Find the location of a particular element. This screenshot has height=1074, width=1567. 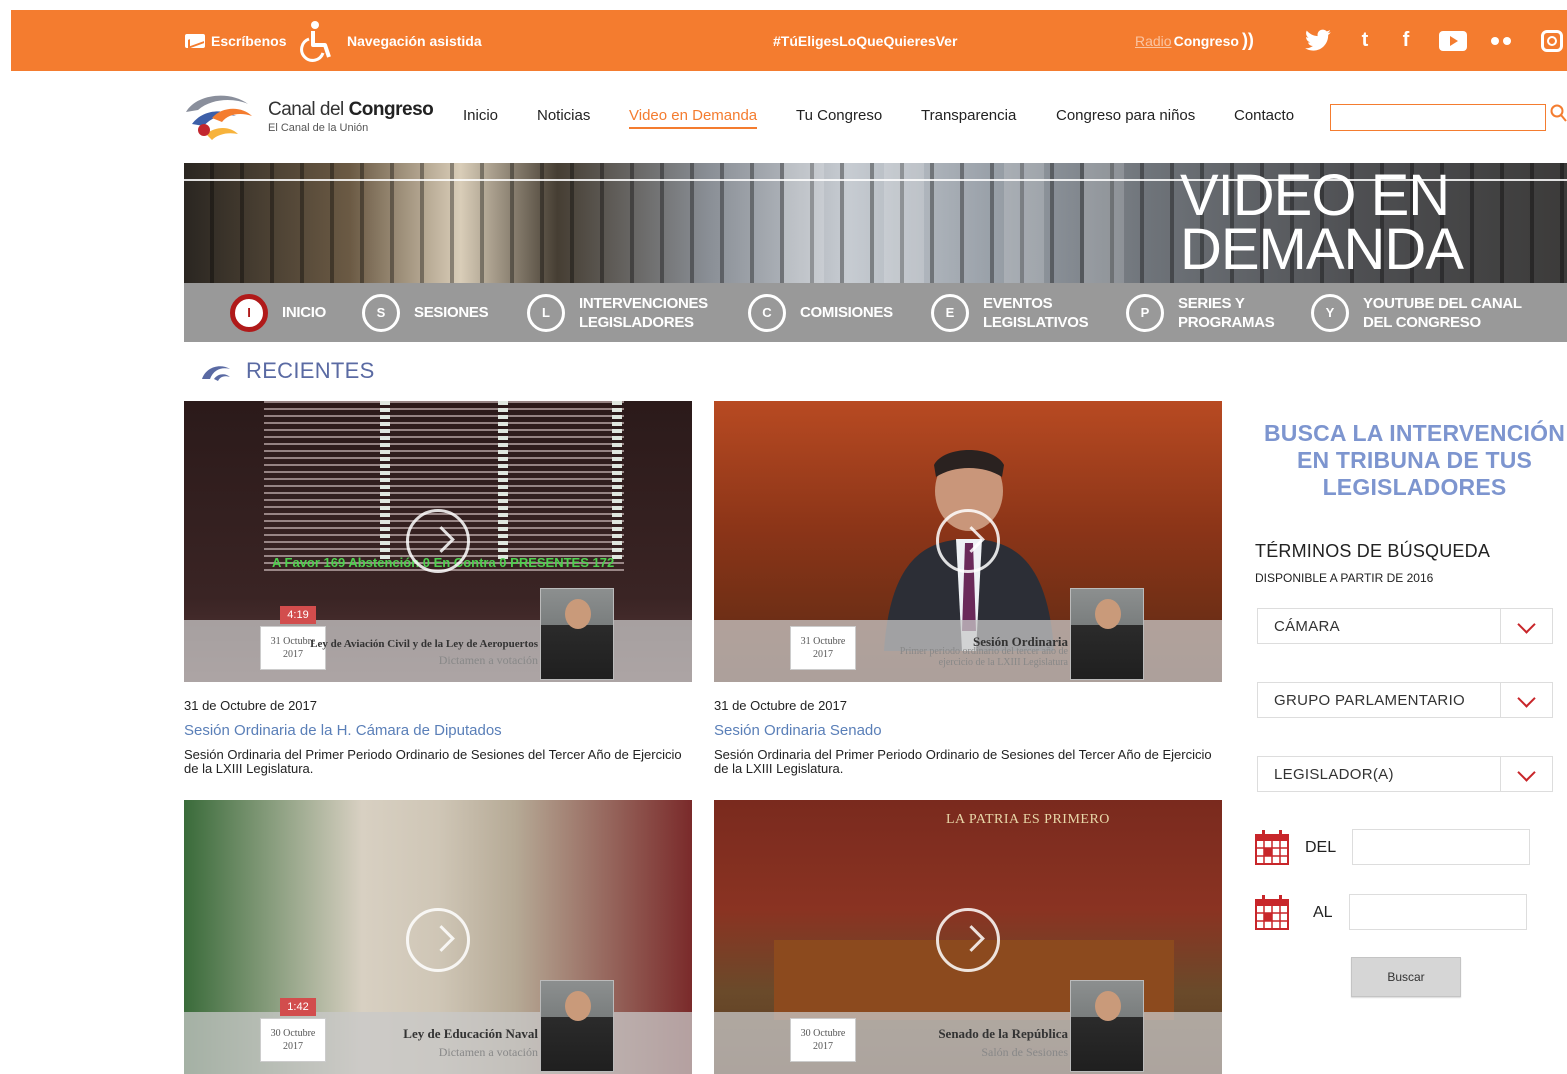

grupo-parlamentario-select: GRUPO PARLAMENTARIO is located at coordinates (1405, 700).